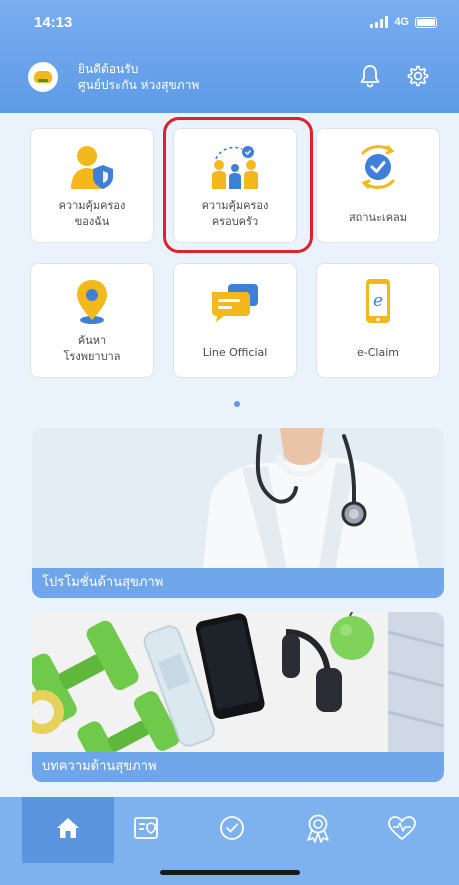 The width and height of the screenshot is (459, 885). What do you see at coordinates (238, 583) in the screenshot?
I see `banner-caption: โปรโมชั่นด้านสุขภาพ` at bounding box center [238, 583].